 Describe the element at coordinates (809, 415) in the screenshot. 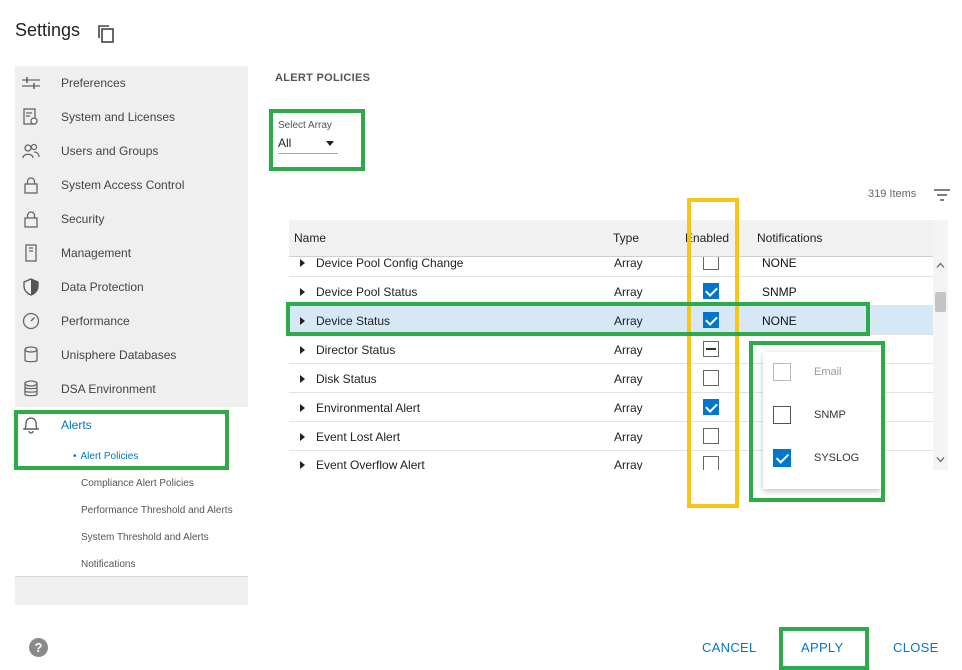

I see `notification-option-snmp: SNMP` at that location.